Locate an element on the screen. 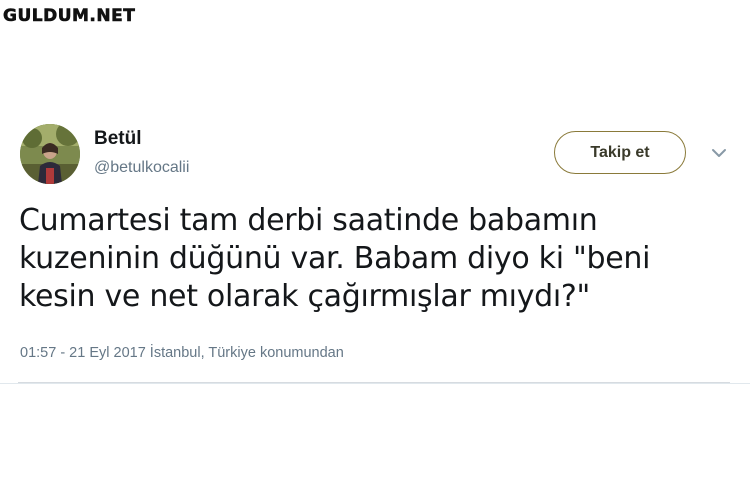 This screenshot has height=503, width=750. avatar is located at coordinates (50, 154).